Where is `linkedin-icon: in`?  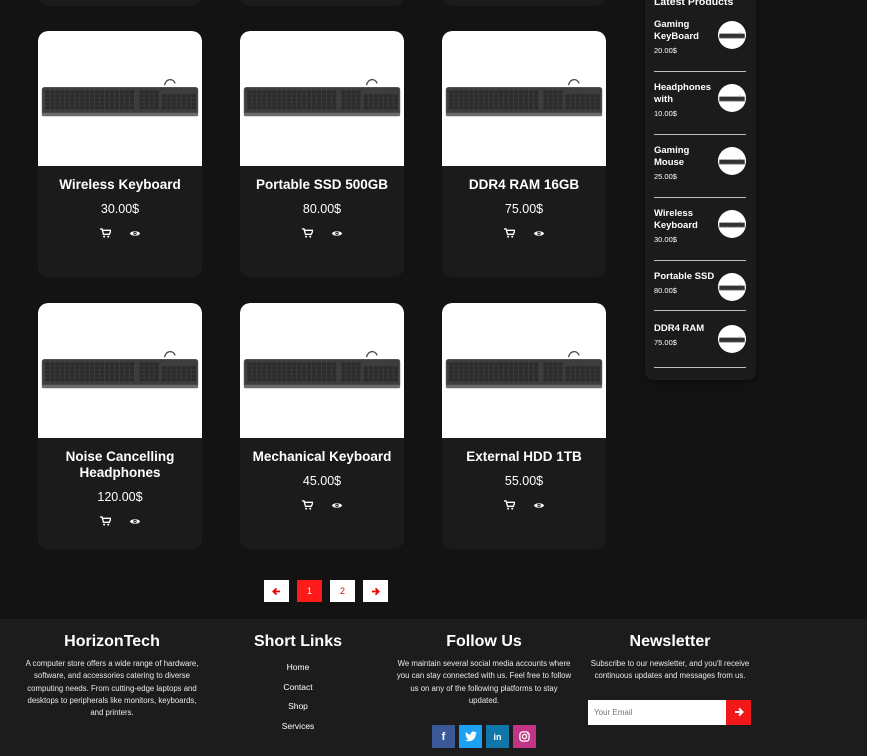
linkedin-icon: in is located at coordinates (497, 737).